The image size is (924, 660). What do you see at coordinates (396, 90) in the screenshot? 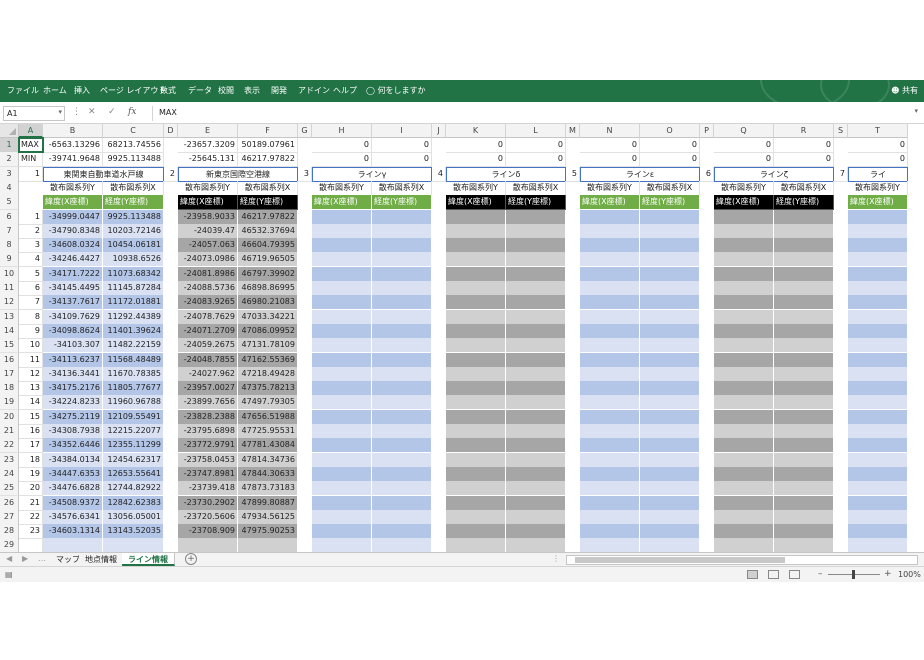
I see `tell-me-box: ◯ 何をしますか` at bounding box center [396, 90].